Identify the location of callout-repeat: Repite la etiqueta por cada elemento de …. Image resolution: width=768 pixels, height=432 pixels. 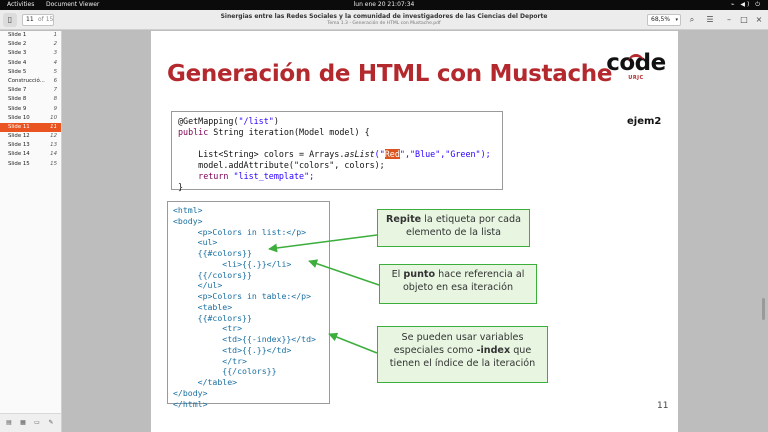
(453, 228).